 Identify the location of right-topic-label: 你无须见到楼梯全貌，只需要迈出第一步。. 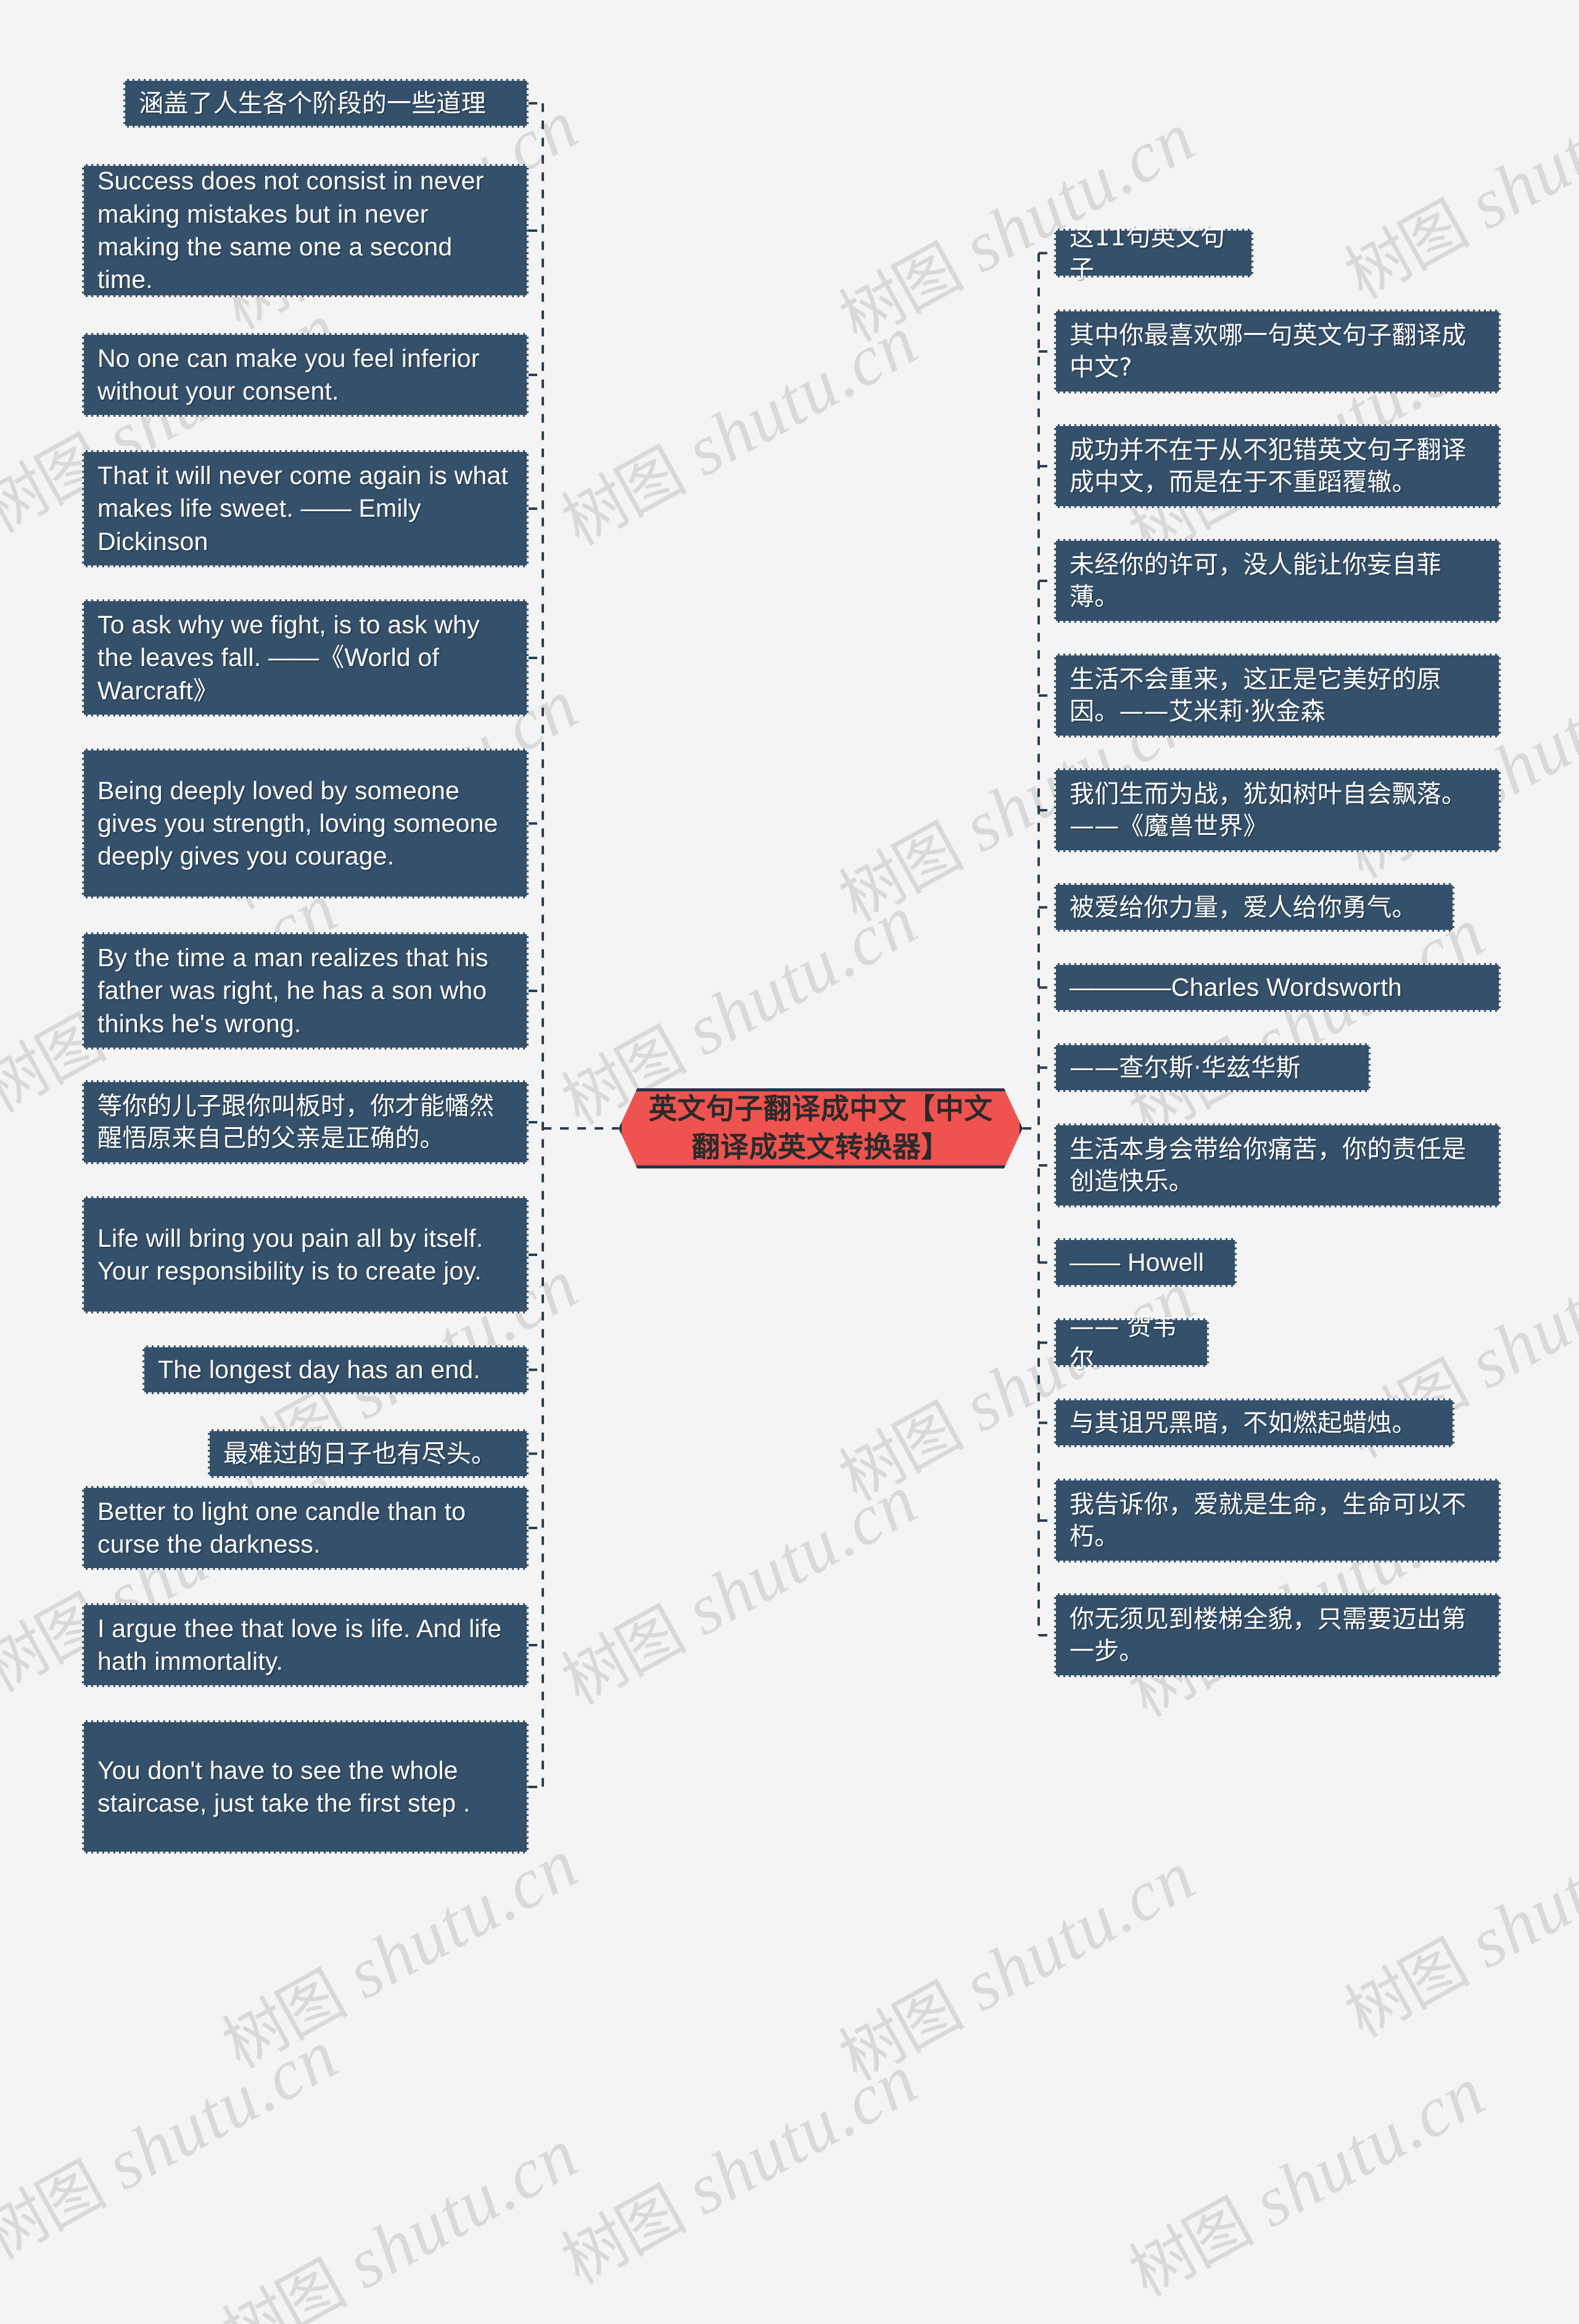
(1268, 1635).